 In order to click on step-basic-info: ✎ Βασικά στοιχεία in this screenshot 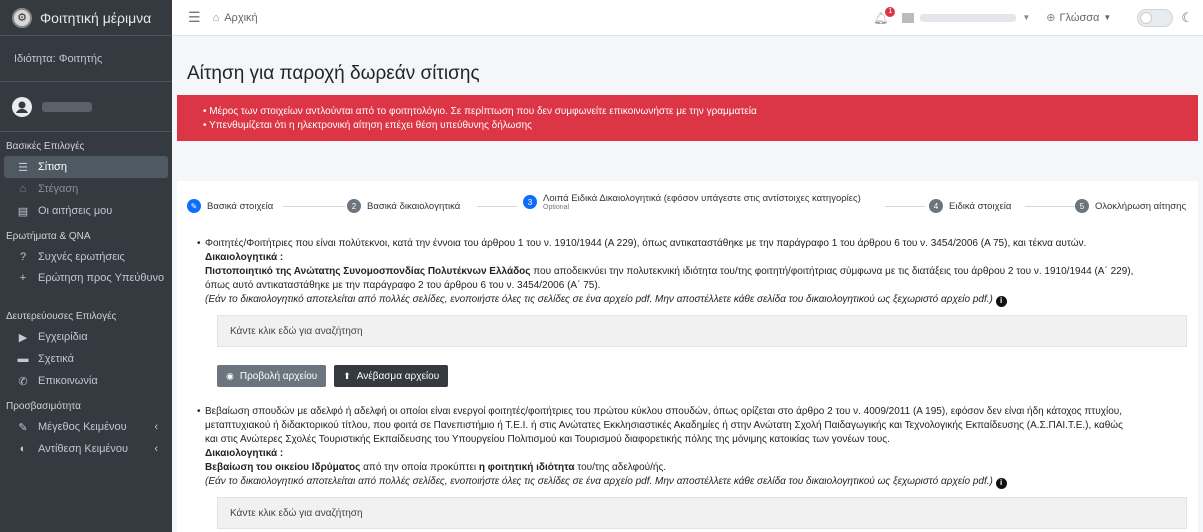, I will do `click(230, 206)`.